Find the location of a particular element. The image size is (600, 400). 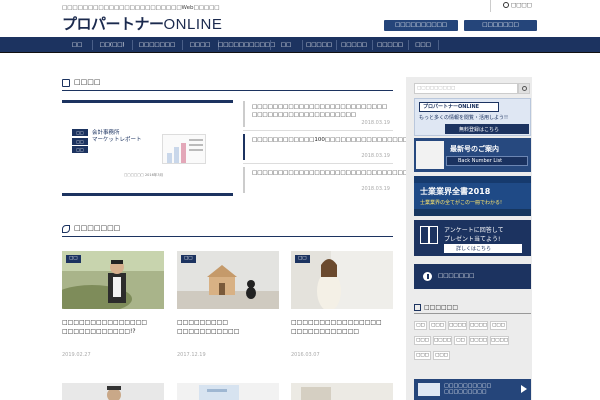

column-section-header: □□□□□□□ is located at coordinates (227, 230).